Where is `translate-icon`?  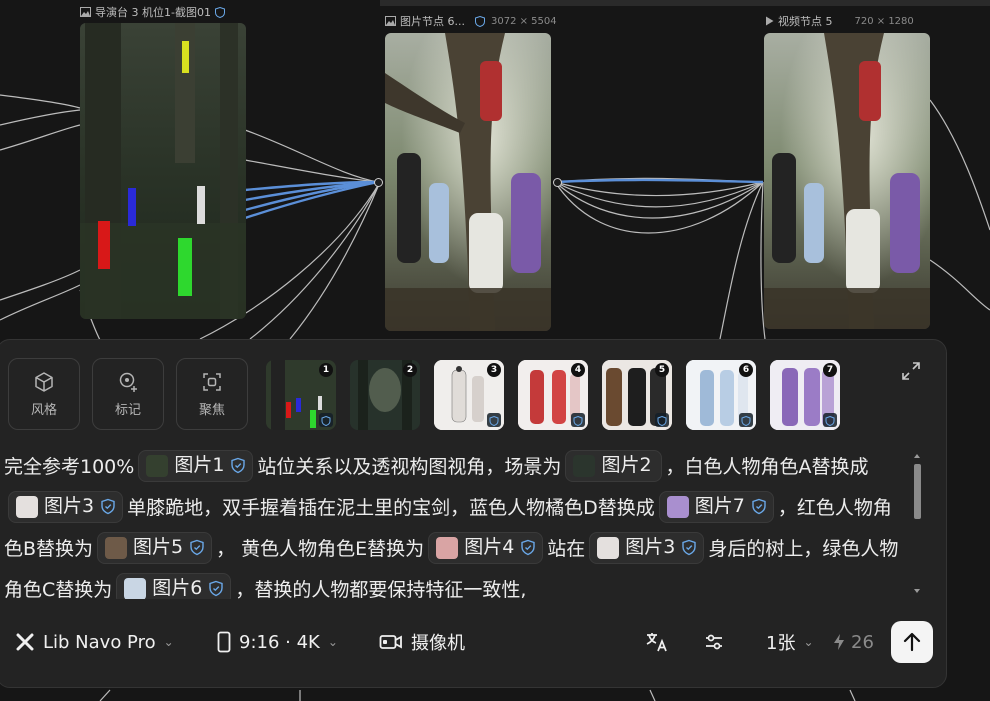
translate-icon is located at coordinates (656, 642).